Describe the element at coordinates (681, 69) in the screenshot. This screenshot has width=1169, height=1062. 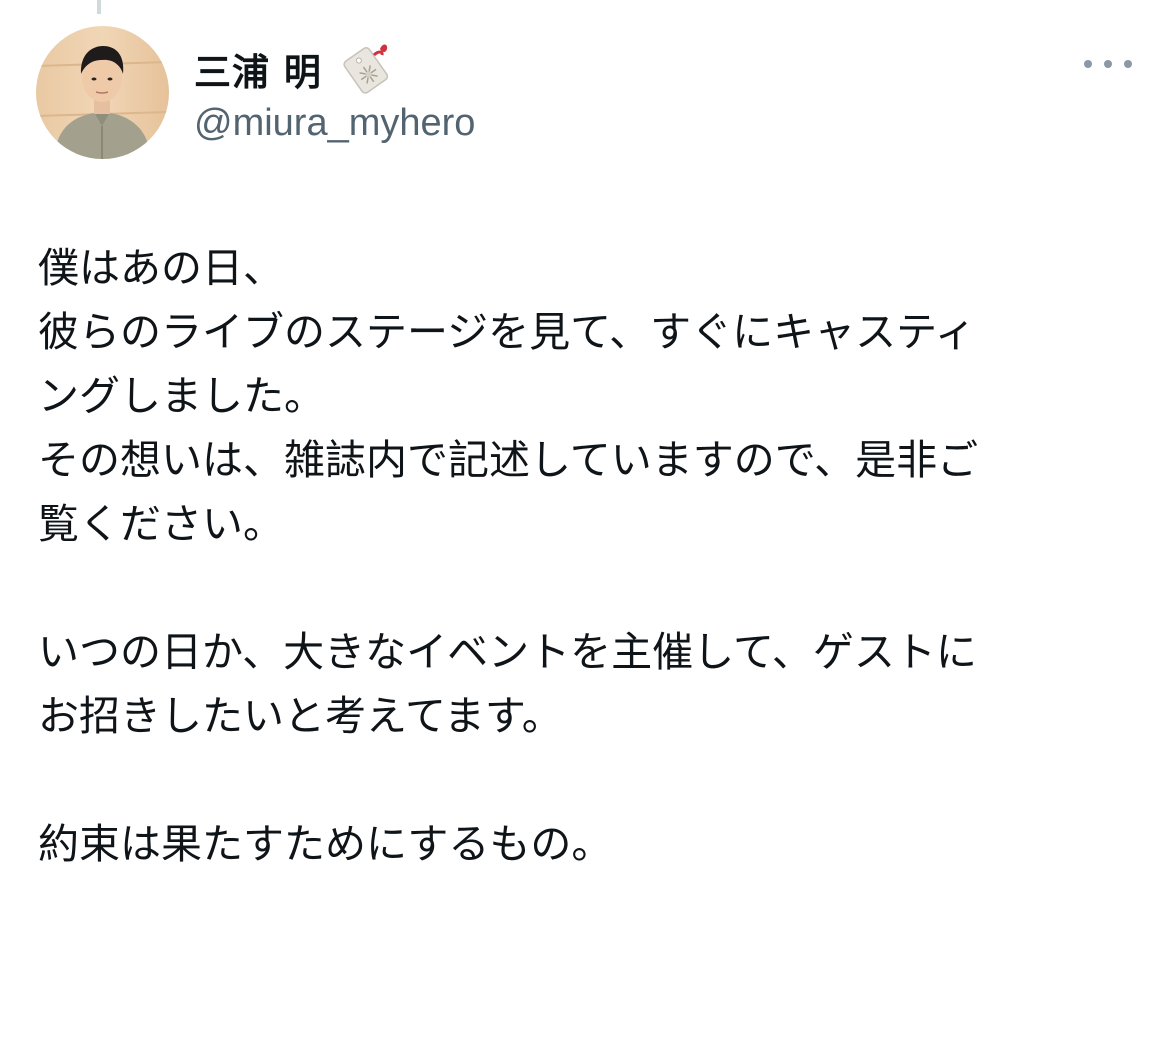
I see `author-name-row: 三浦 明` at that location.